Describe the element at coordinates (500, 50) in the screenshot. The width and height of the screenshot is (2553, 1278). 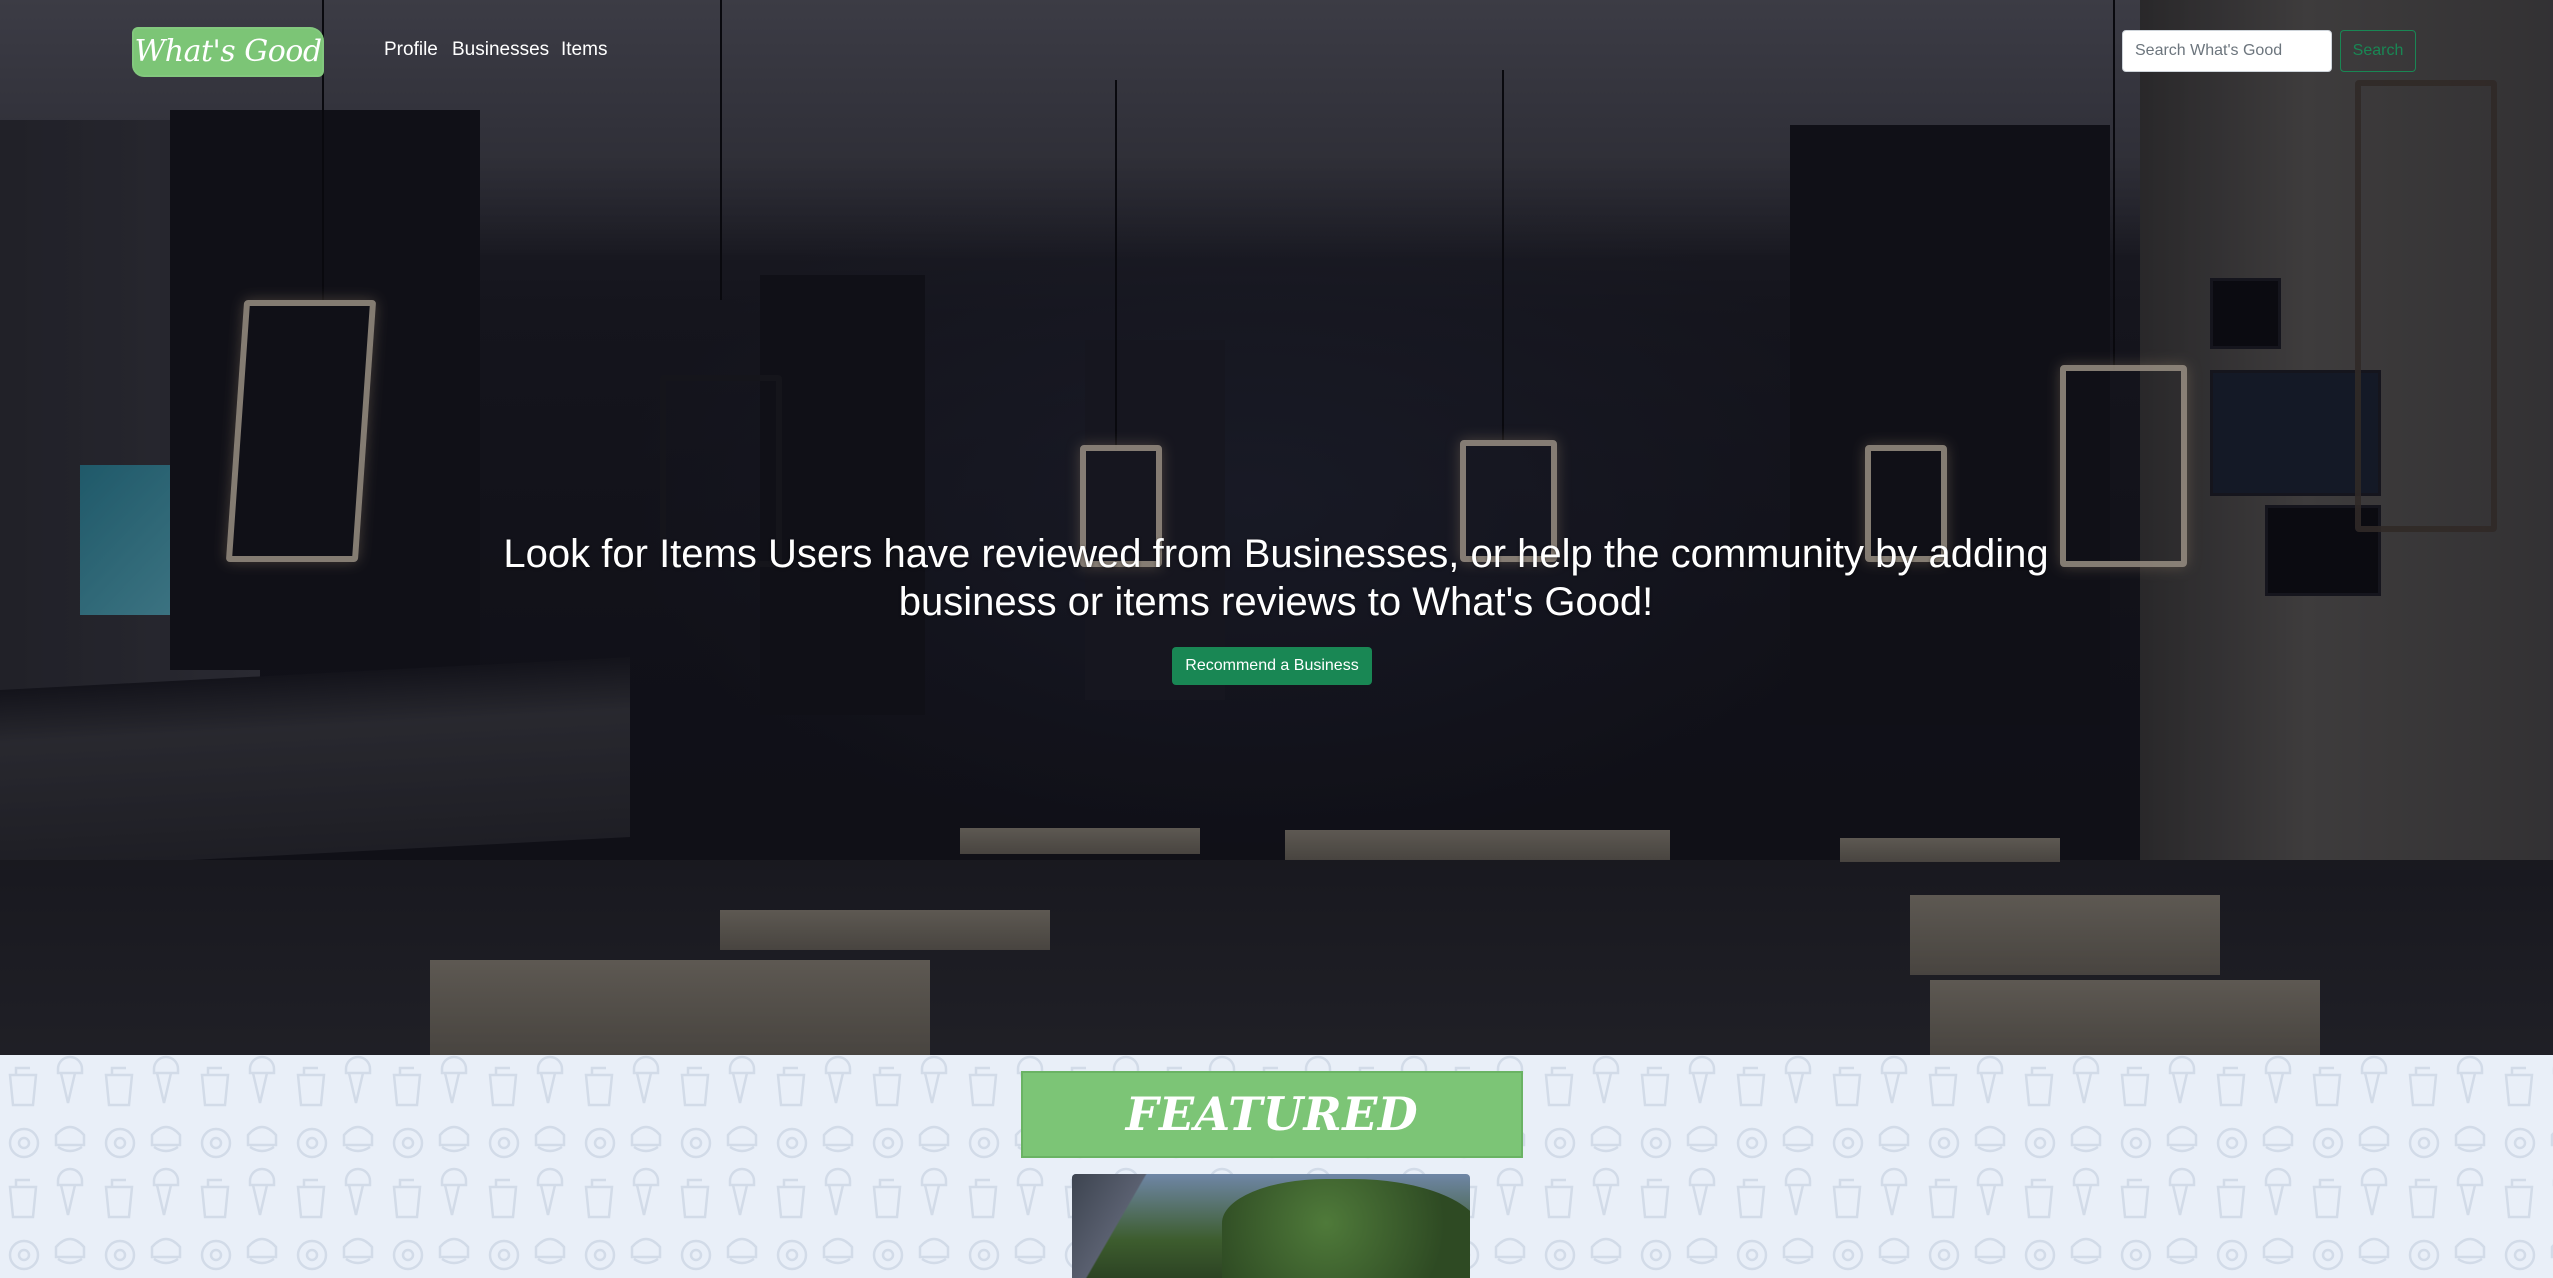
I see `nav-link-businesses: Businesses` at that location.